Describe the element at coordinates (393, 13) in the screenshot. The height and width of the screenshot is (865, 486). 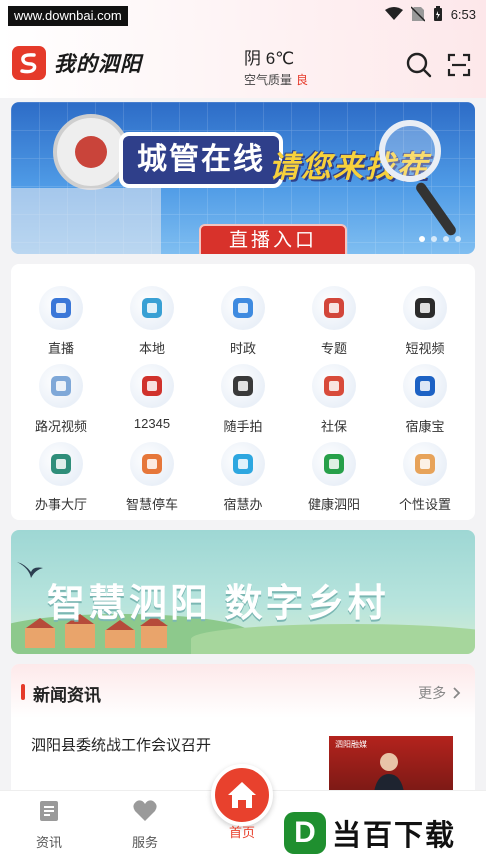
I see `wifi-icon` at that location.